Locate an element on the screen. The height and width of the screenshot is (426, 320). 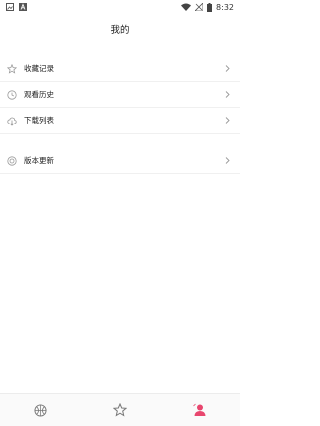
tab-favorites is located at coordinates (120, 410).